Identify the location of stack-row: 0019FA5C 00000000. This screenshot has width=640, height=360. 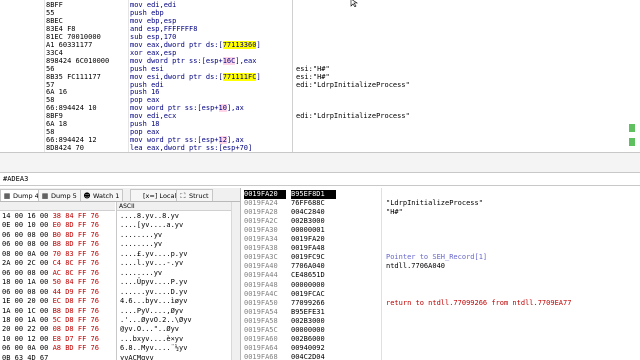
(440, 330).